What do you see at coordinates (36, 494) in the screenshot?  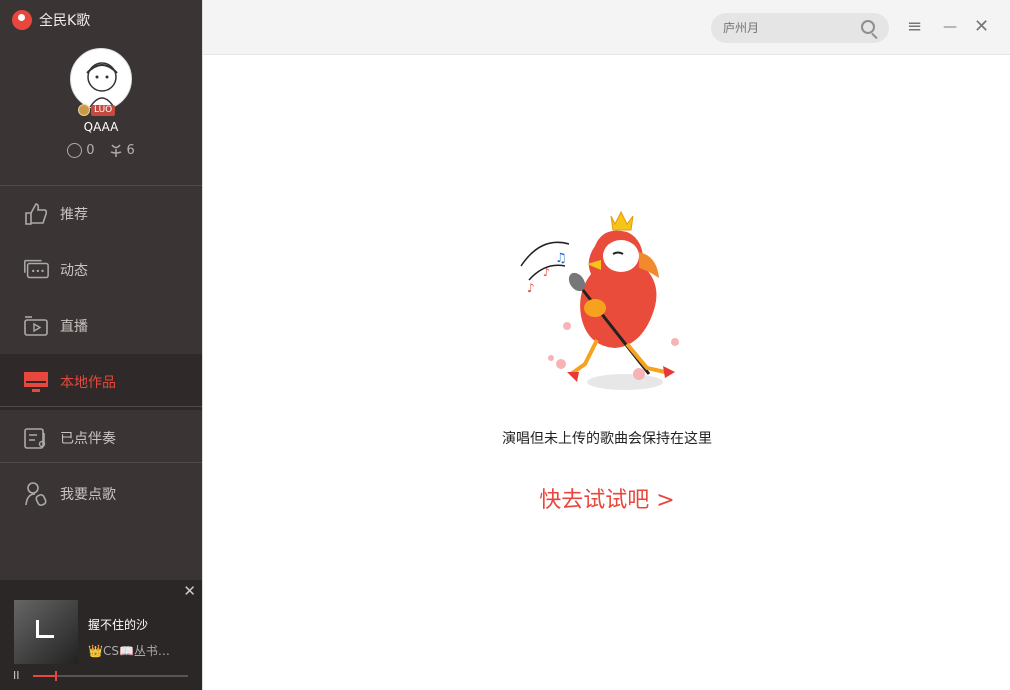 I see `user-mic-icon` at bounding box center [36, 494].